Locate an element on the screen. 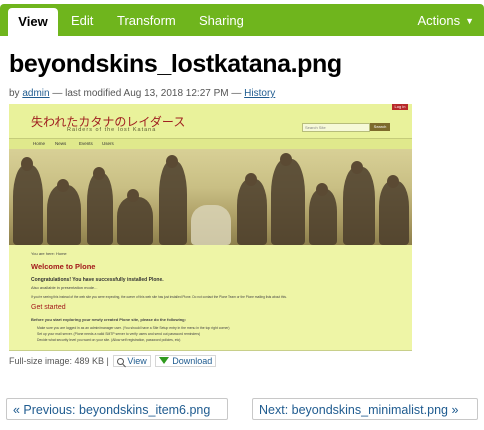 The width and height of the screenshot is (484, 430). tab-edit: Edit is located at coordinates (82, 20).